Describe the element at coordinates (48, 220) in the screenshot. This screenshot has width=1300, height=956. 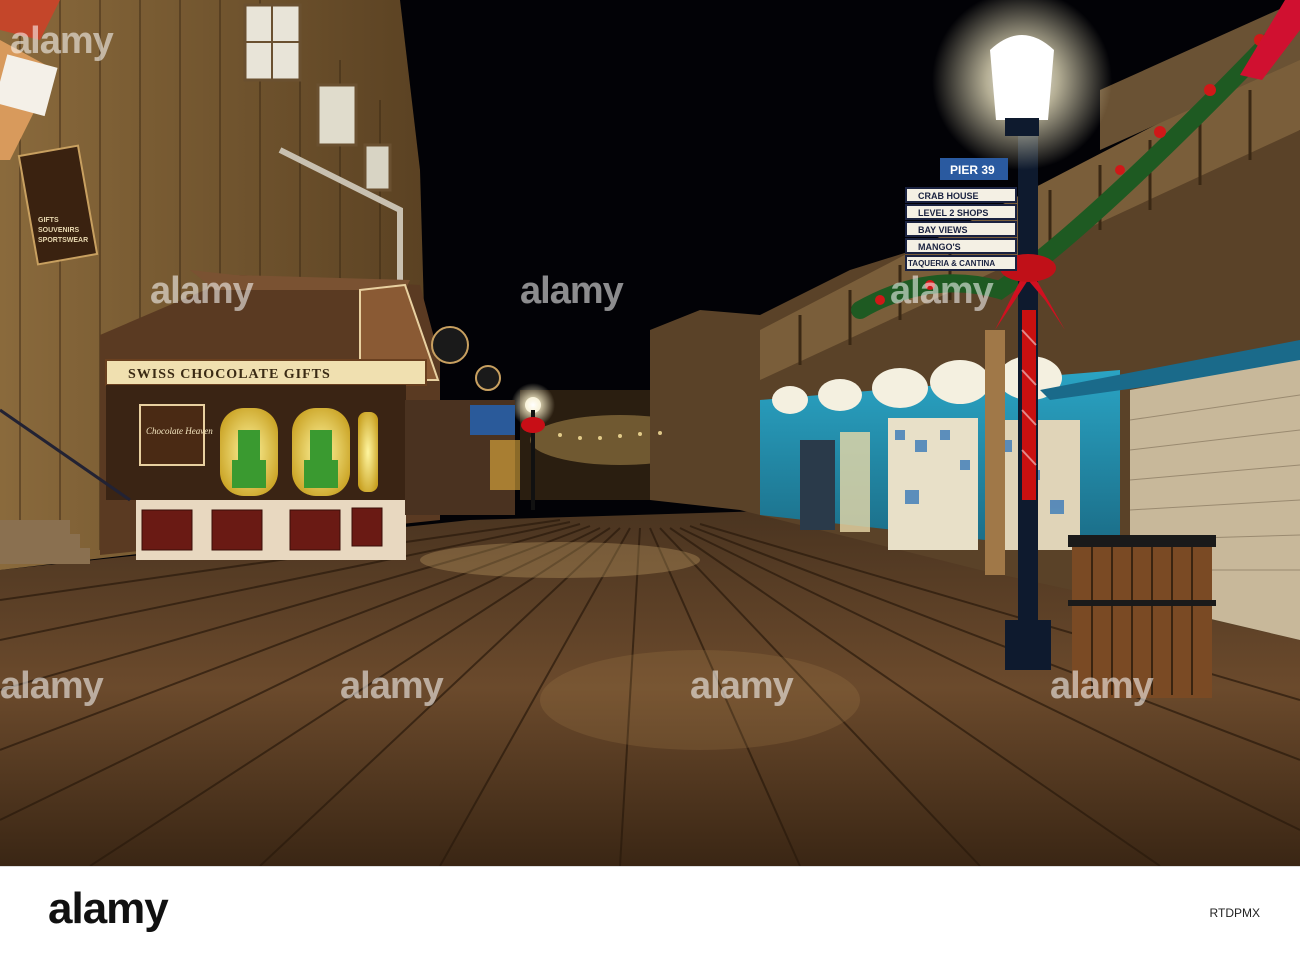
I see `gifts-sign-line1: GIFTS` at that location.